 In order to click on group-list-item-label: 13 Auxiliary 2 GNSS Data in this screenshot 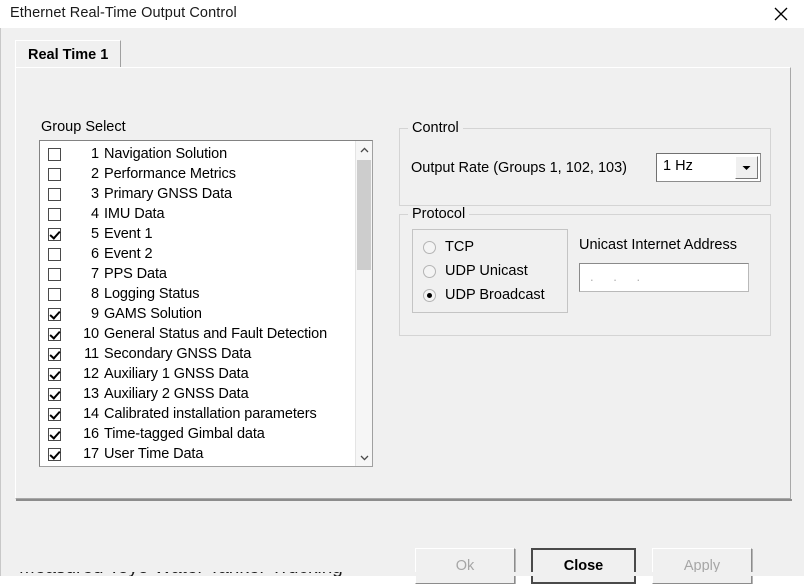, I will do `click(163, 394)`.